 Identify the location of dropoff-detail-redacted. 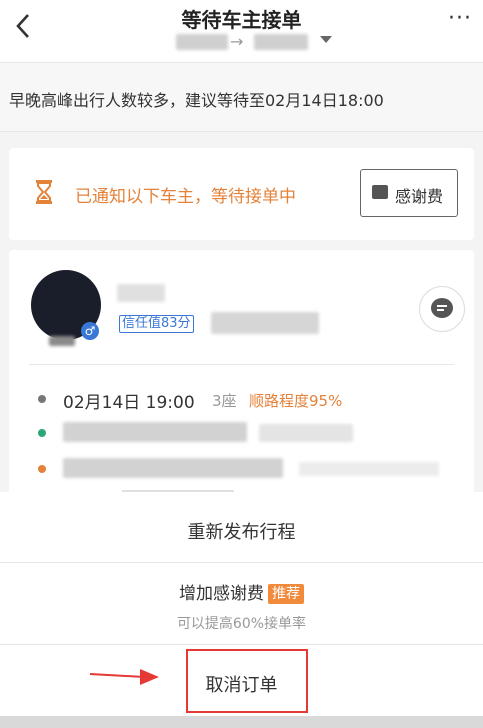
(369, 469).